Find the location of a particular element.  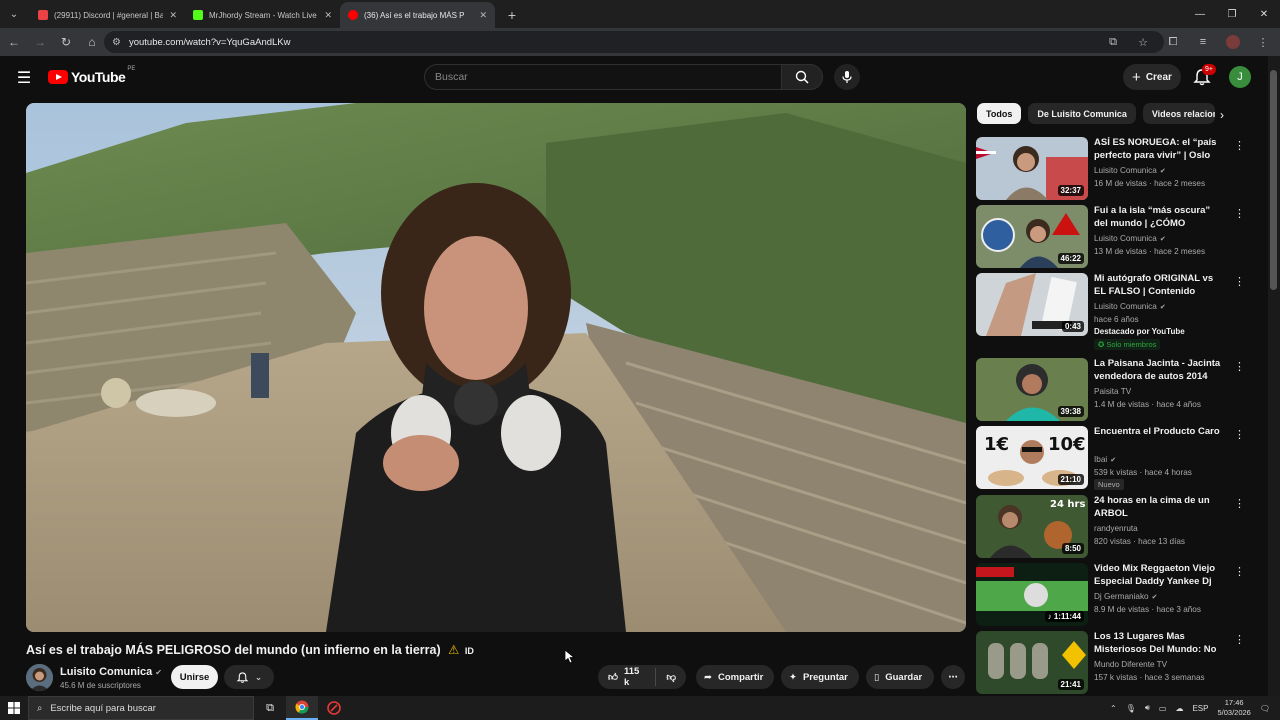

channel-name: Luisito Comunica ✔ is located at coordinates (111, 672).